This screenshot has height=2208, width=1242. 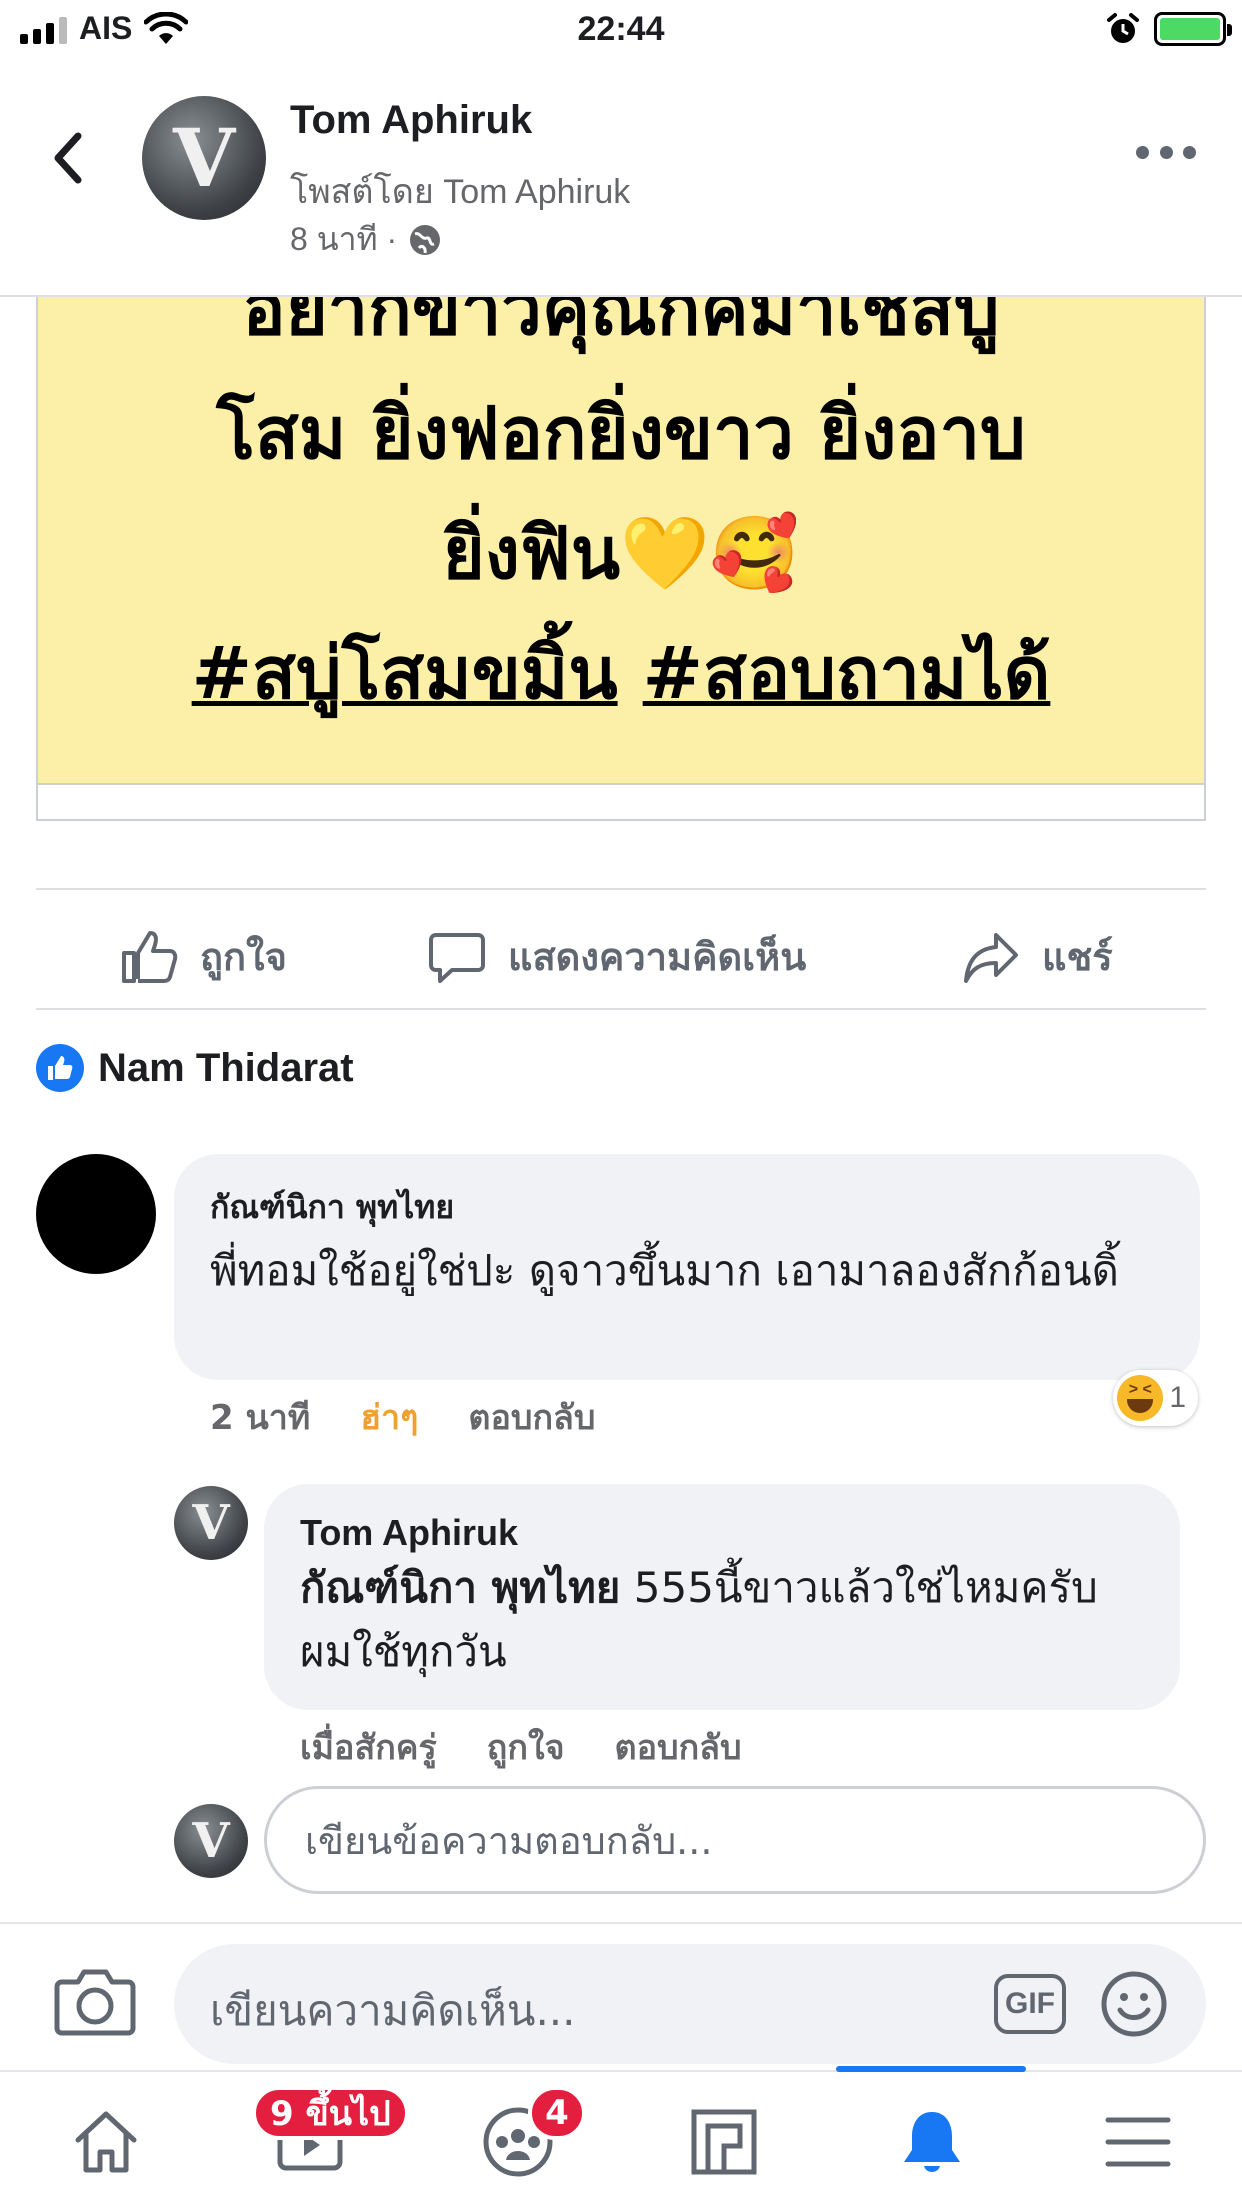 What do you see at coordinates (1193, 29) in the screenshot?
I see `battery-icon` at bounding box center [1193, 29].